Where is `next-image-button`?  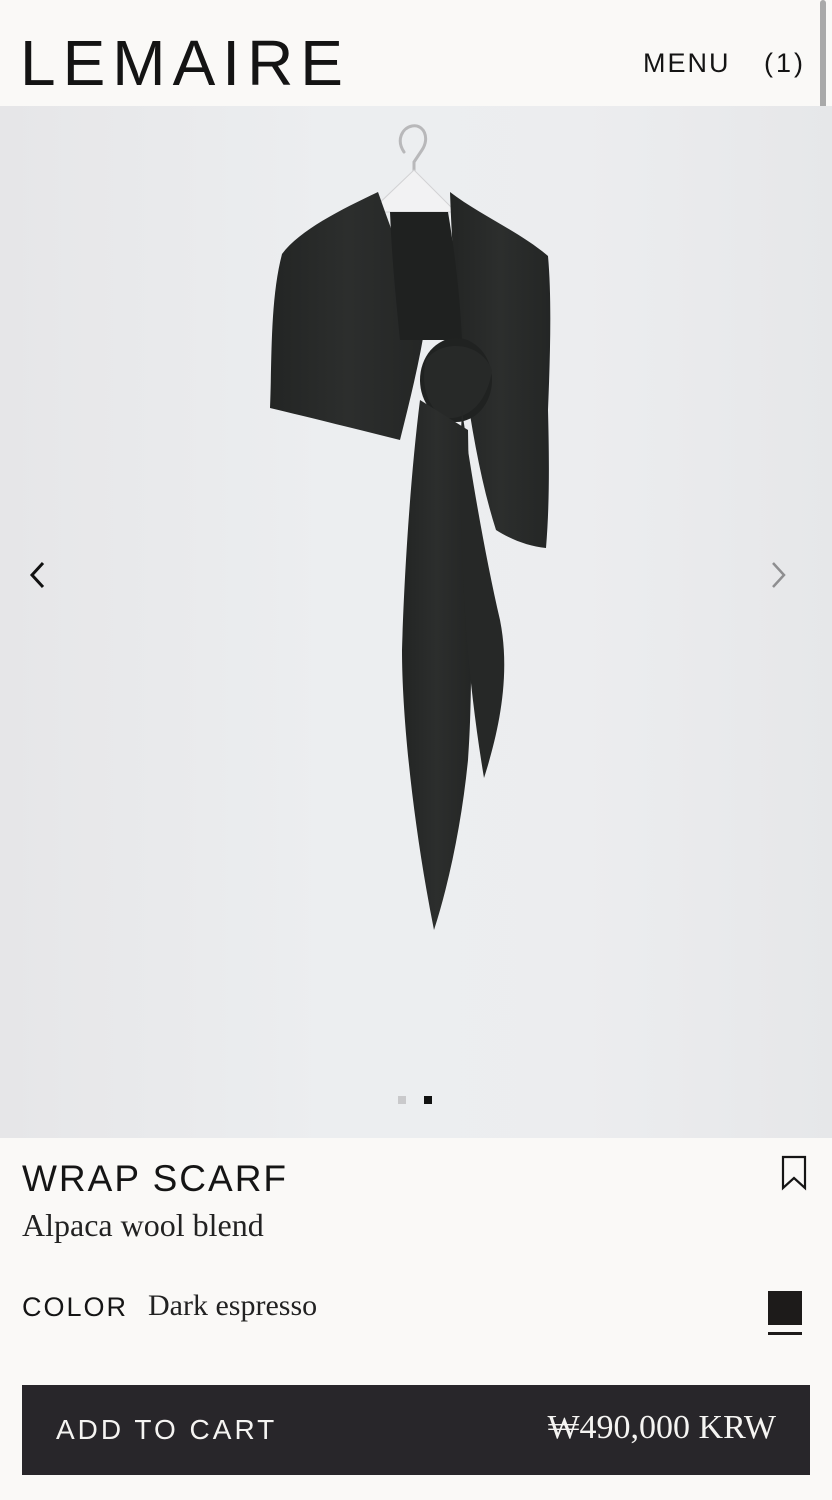
next-image-button is located at coordinates (786, 580).